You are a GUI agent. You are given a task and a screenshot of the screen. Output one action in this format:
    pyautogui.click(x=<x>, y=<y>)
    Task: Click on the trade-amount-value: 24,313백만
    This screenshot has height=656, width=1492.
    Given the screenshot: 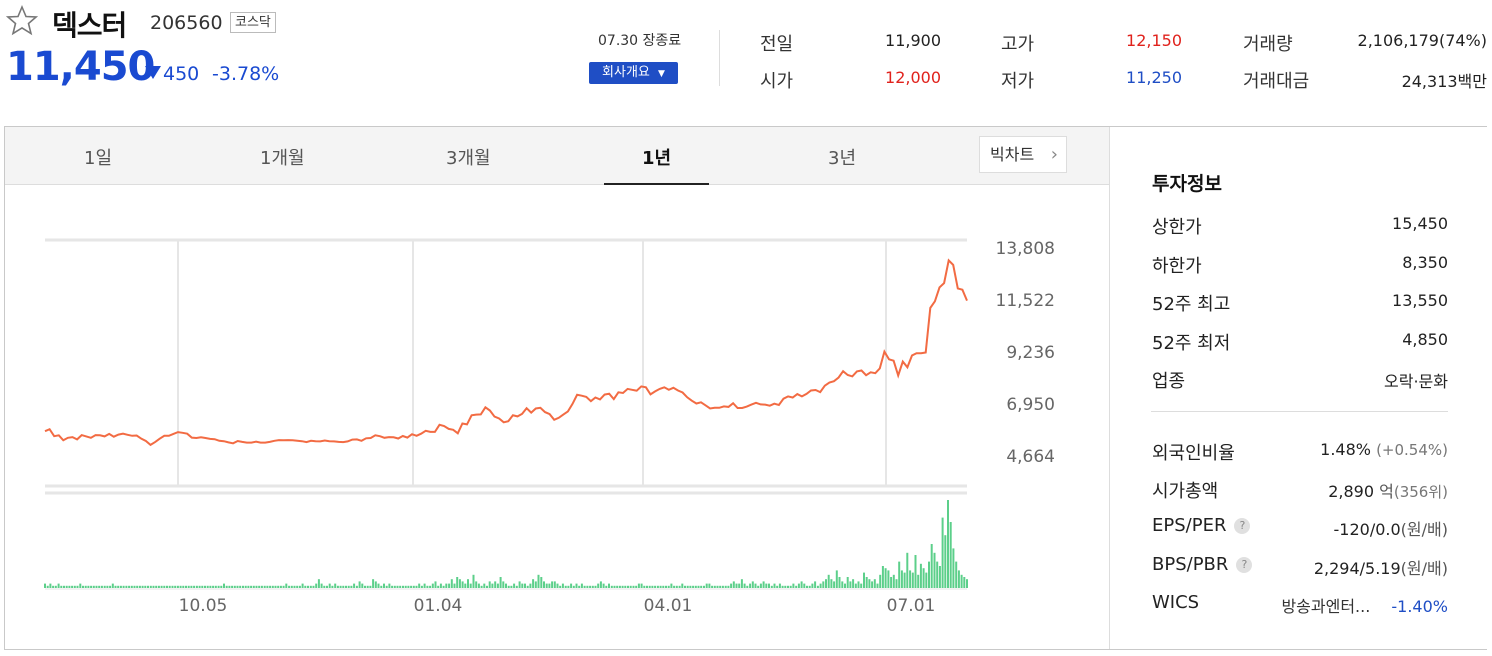 What is the action you would take?
    pyautogui.click(x=1444, y=81)
    